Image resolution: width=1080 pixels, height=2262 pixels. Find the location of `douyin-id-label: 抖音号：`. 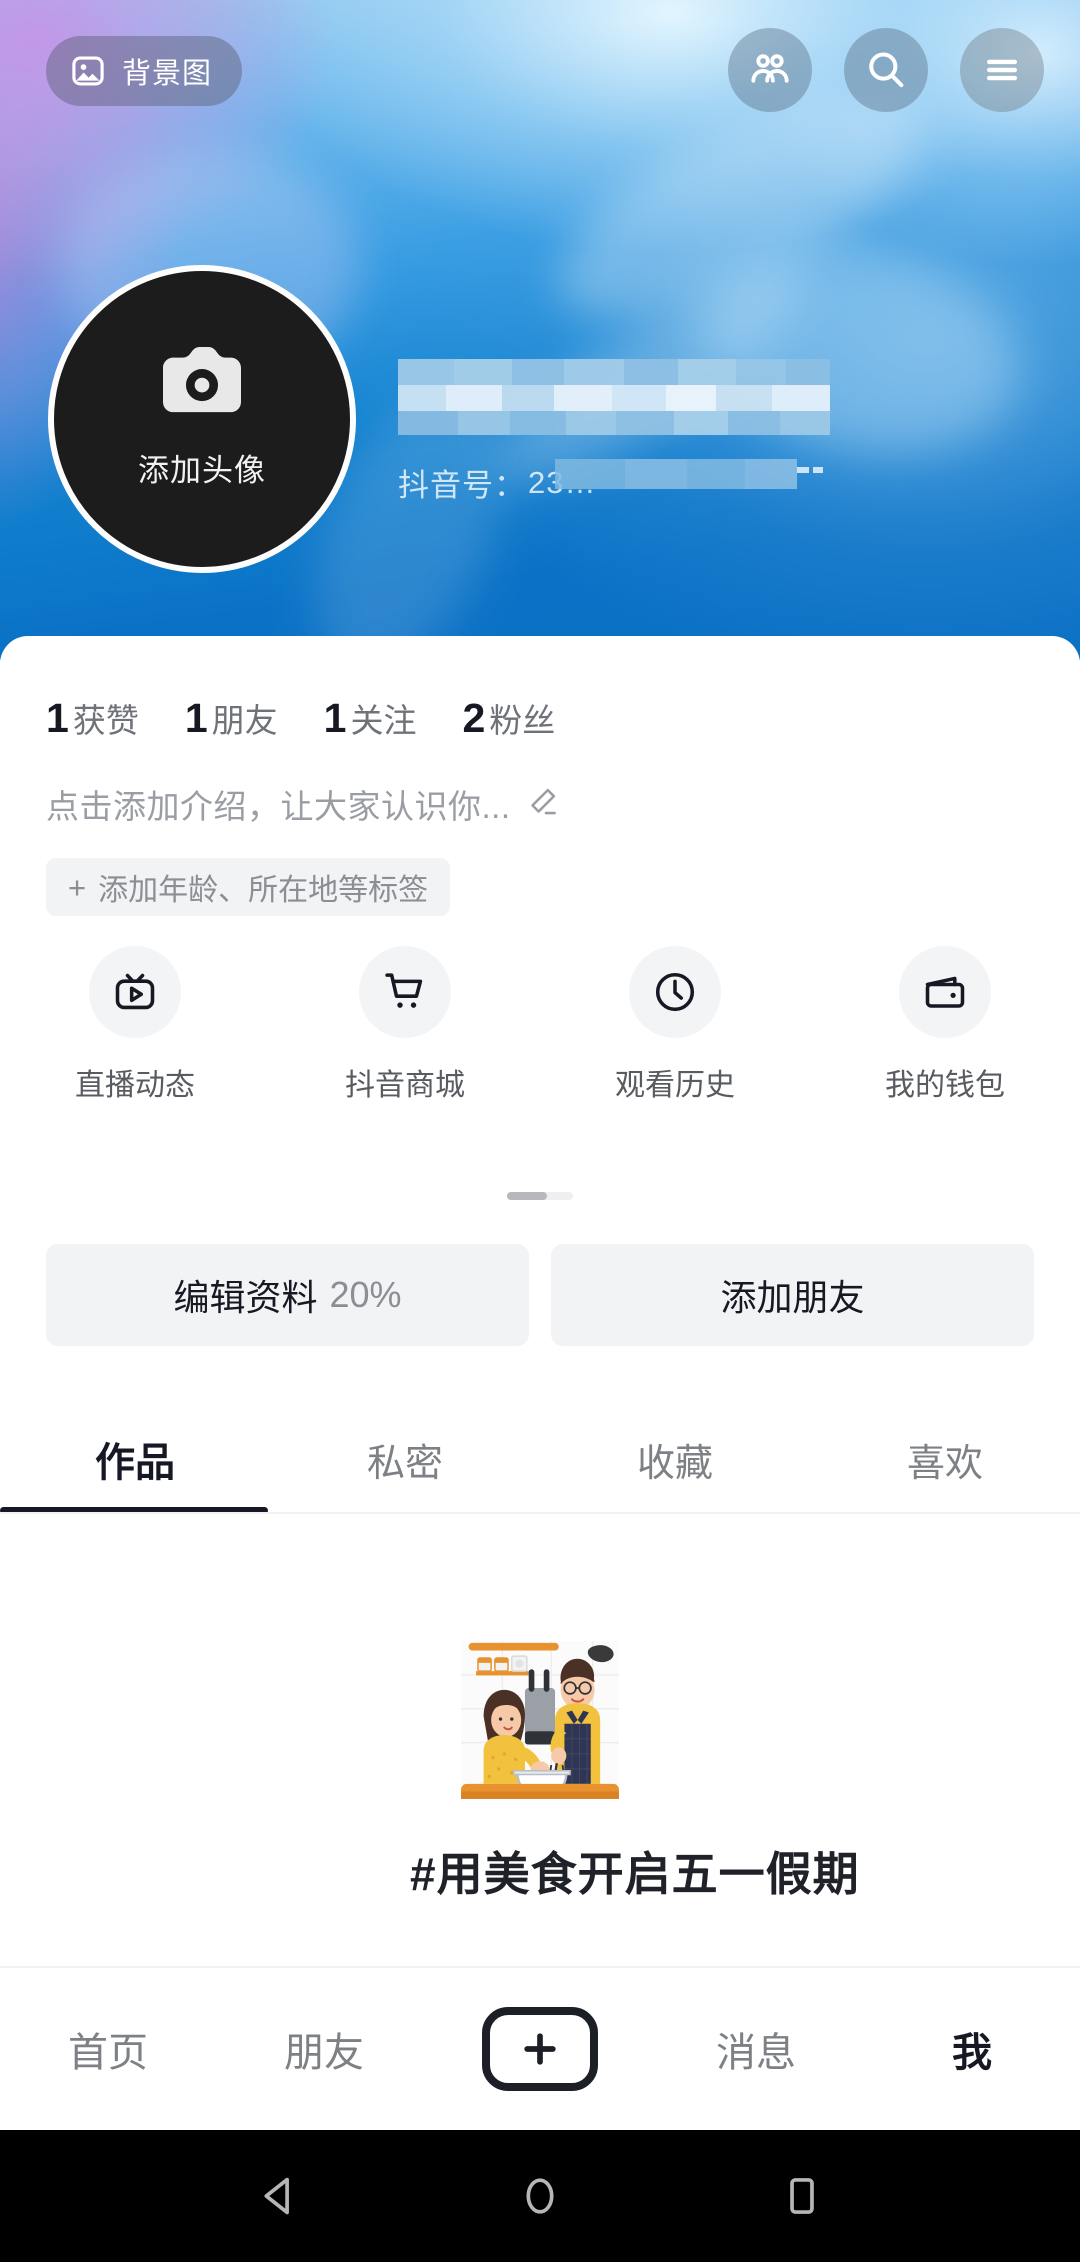

douyin-id-label: 抖音号： is located at coordinates (462, 485).